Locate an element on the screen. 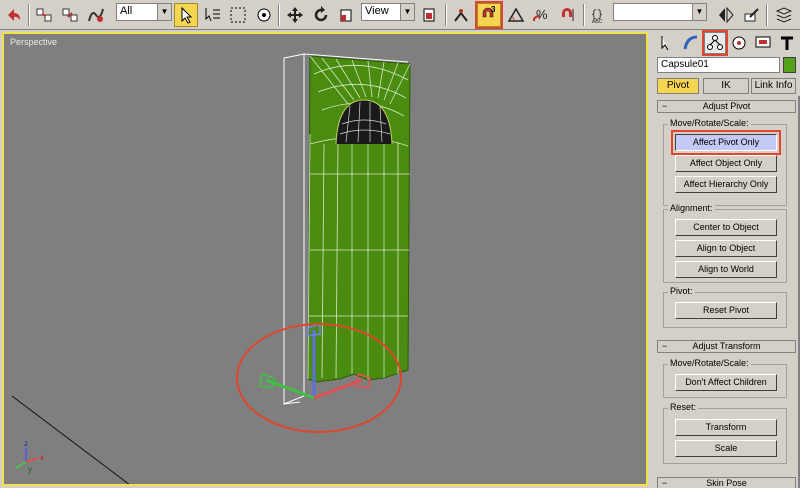 The width and height of the screenshot is (800, 488). skin-pose-rollout: − Skin Pose is located at coordinates (726, 482).